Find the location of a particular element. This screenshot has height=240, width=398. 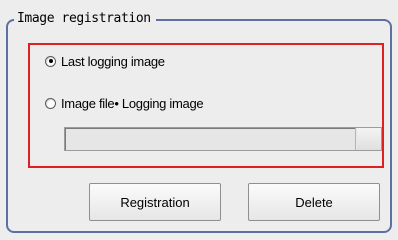

radio-button-unselected-icon is located at coordinates (50, 103).